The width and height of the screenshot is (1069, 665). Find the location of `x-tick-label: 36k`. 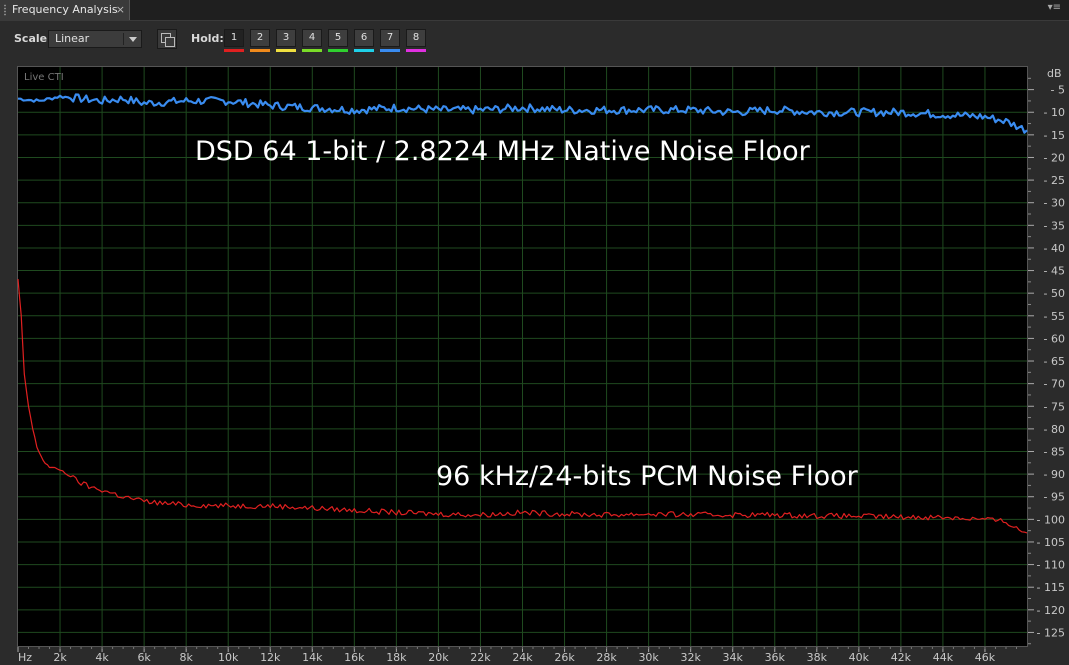

x-tick-label: 36k is located at coordinates (775, 657).